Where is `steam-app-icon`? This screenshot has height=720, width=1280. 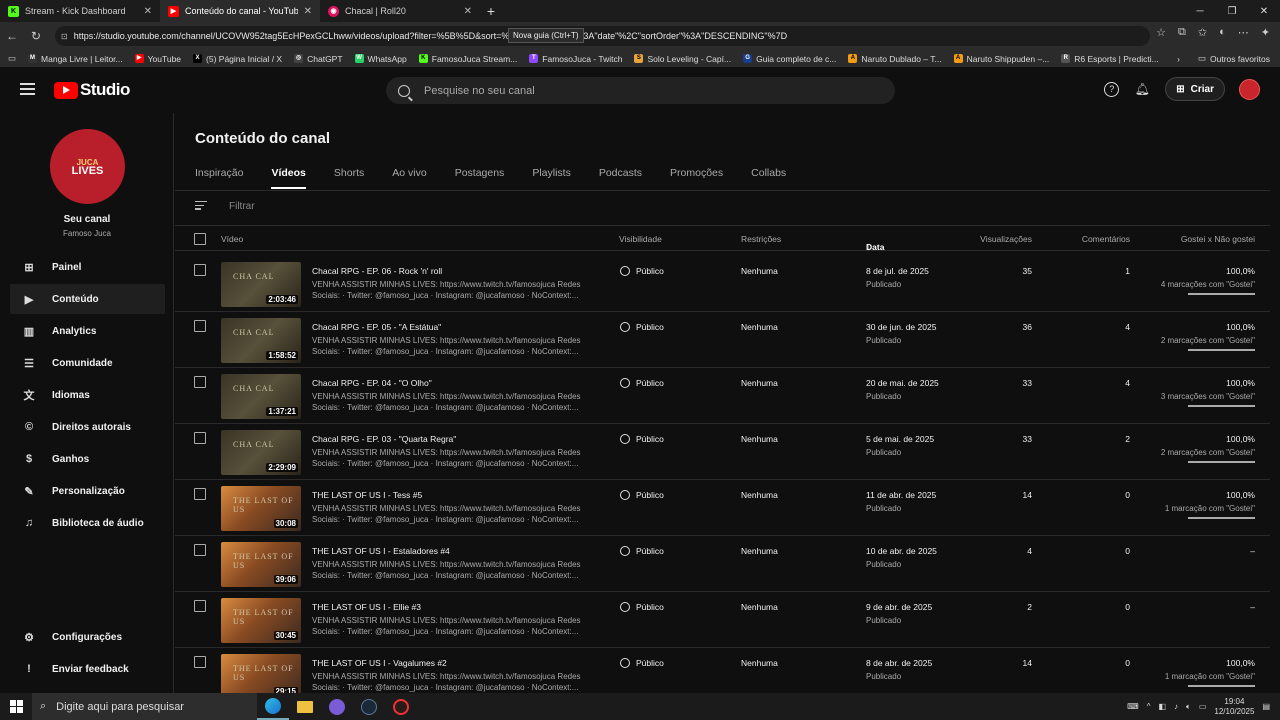
steam-app-icon is located at coordinates (369, 706).